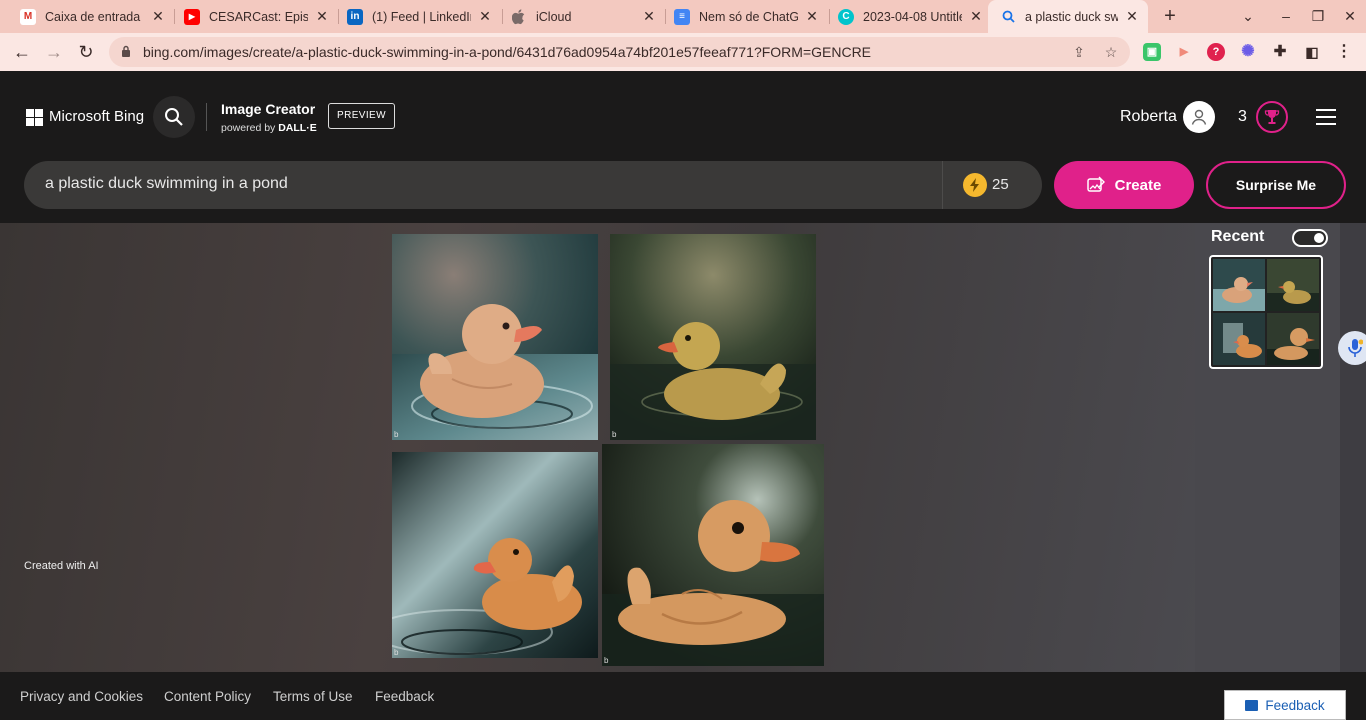  I want to click on tab-title: Caixa de entrada, so click(93, 16).